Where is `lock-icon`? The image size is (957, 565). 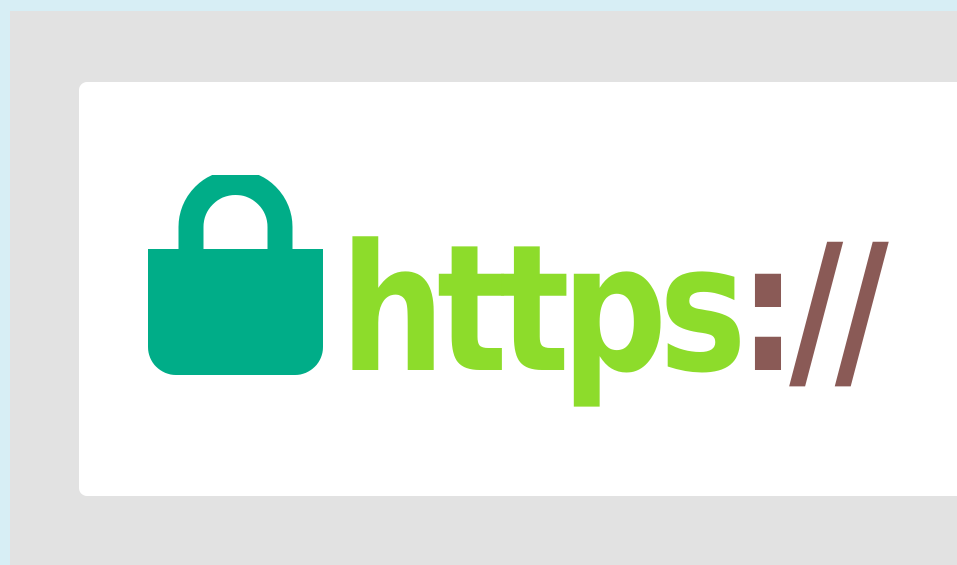 lock-icon is located at coordinates (235, 275).